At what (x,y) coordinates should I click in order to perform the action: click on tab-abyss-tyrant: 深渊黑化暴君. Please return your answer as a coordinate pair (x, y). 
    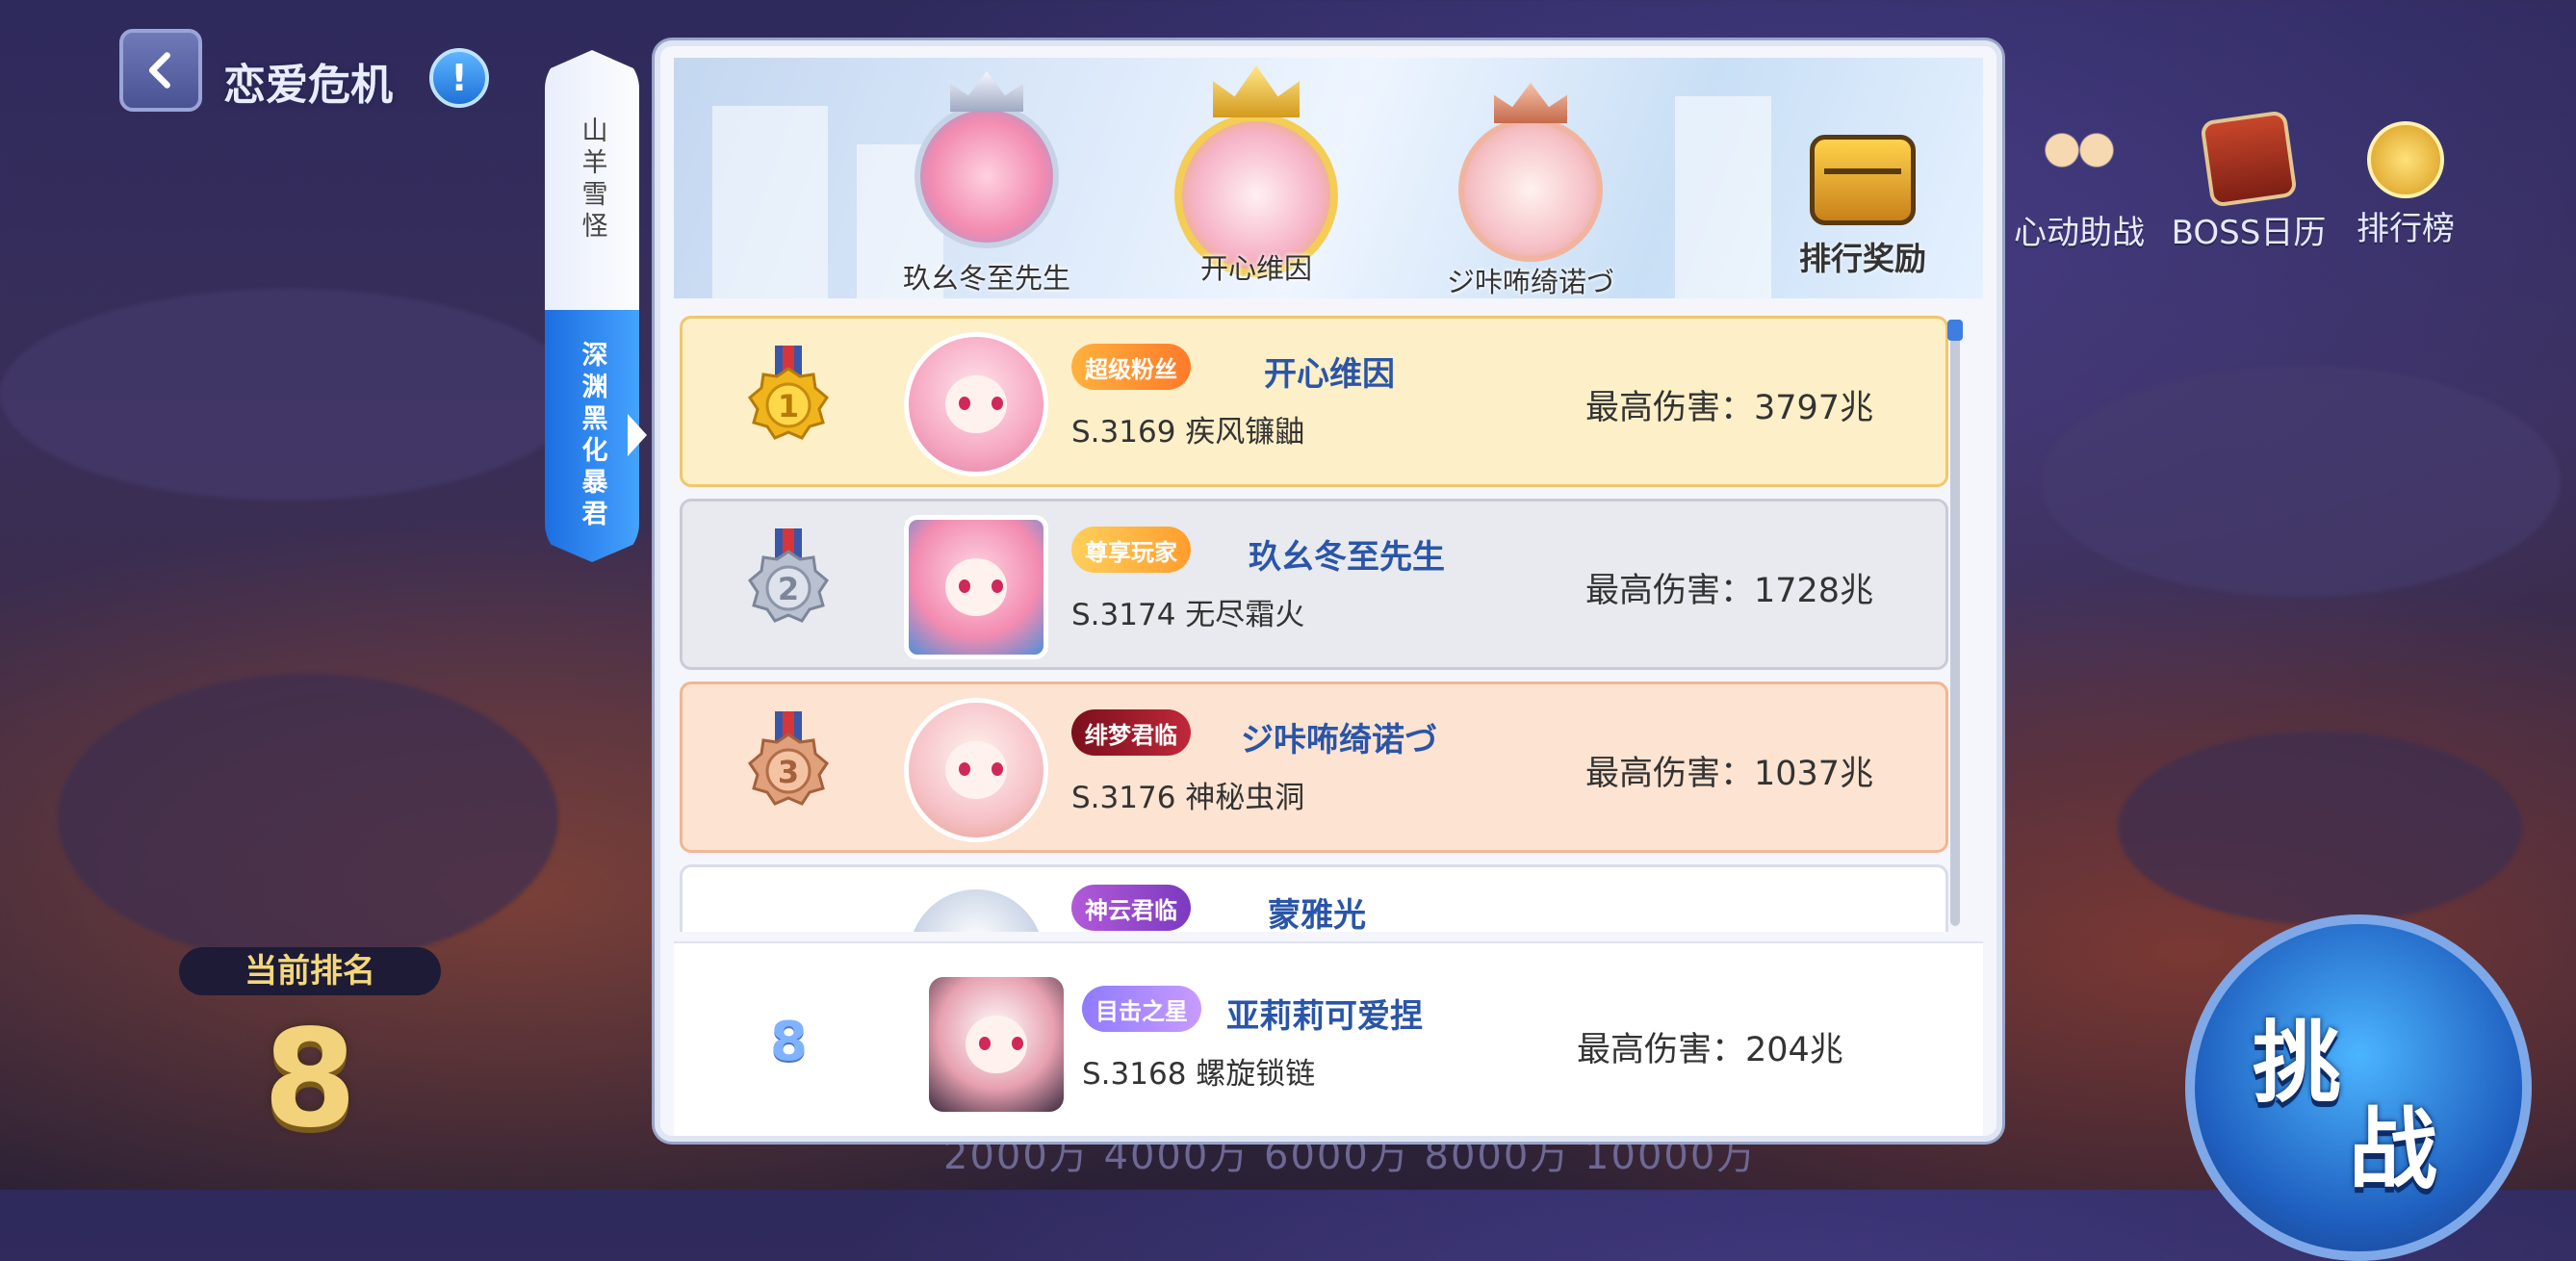
    Looking at the image, I should click on (592, 436).